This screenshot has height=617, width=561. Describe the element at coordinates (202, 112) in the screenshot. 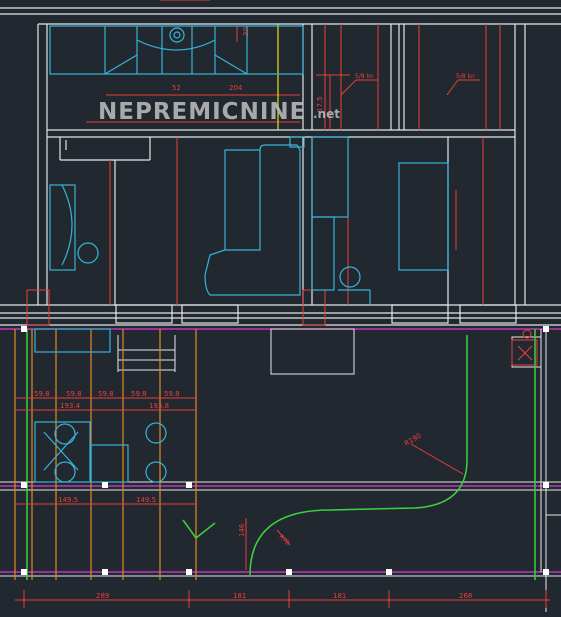

I see `watermark-main: NEPREMICNINE` at that location.